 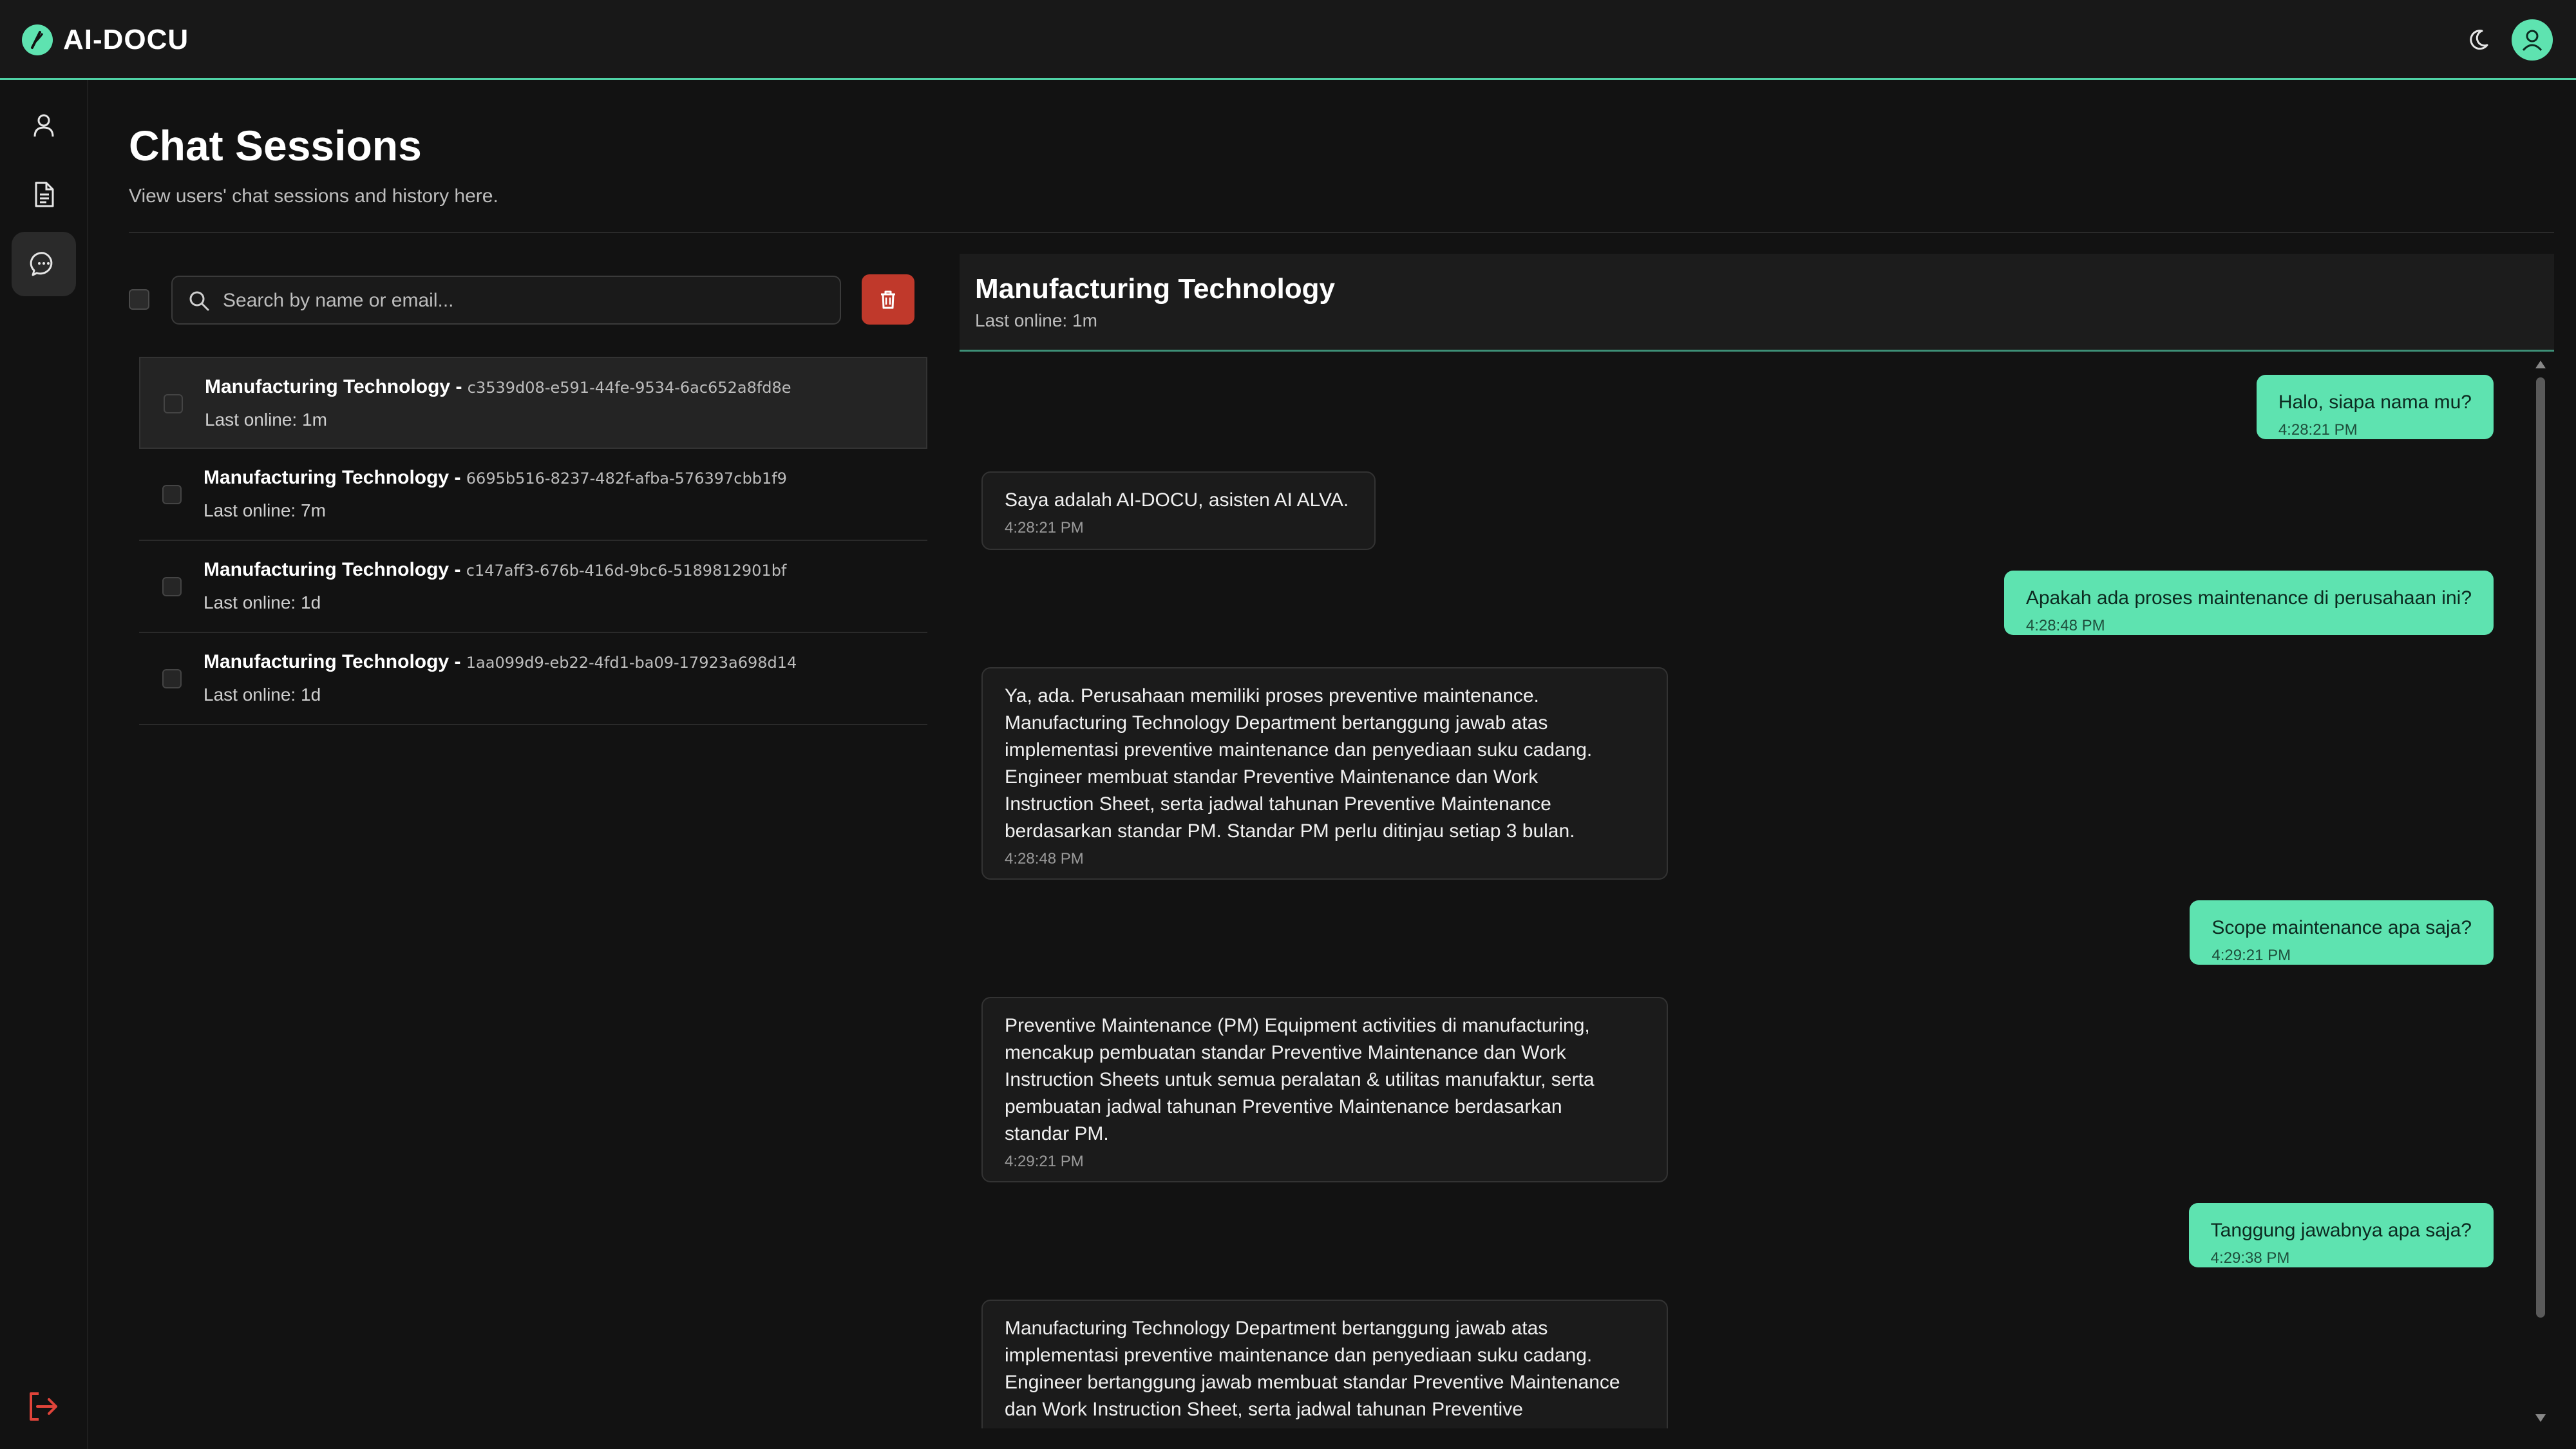 I want to click on select-all-checkbox, so click(x=139, y=299).